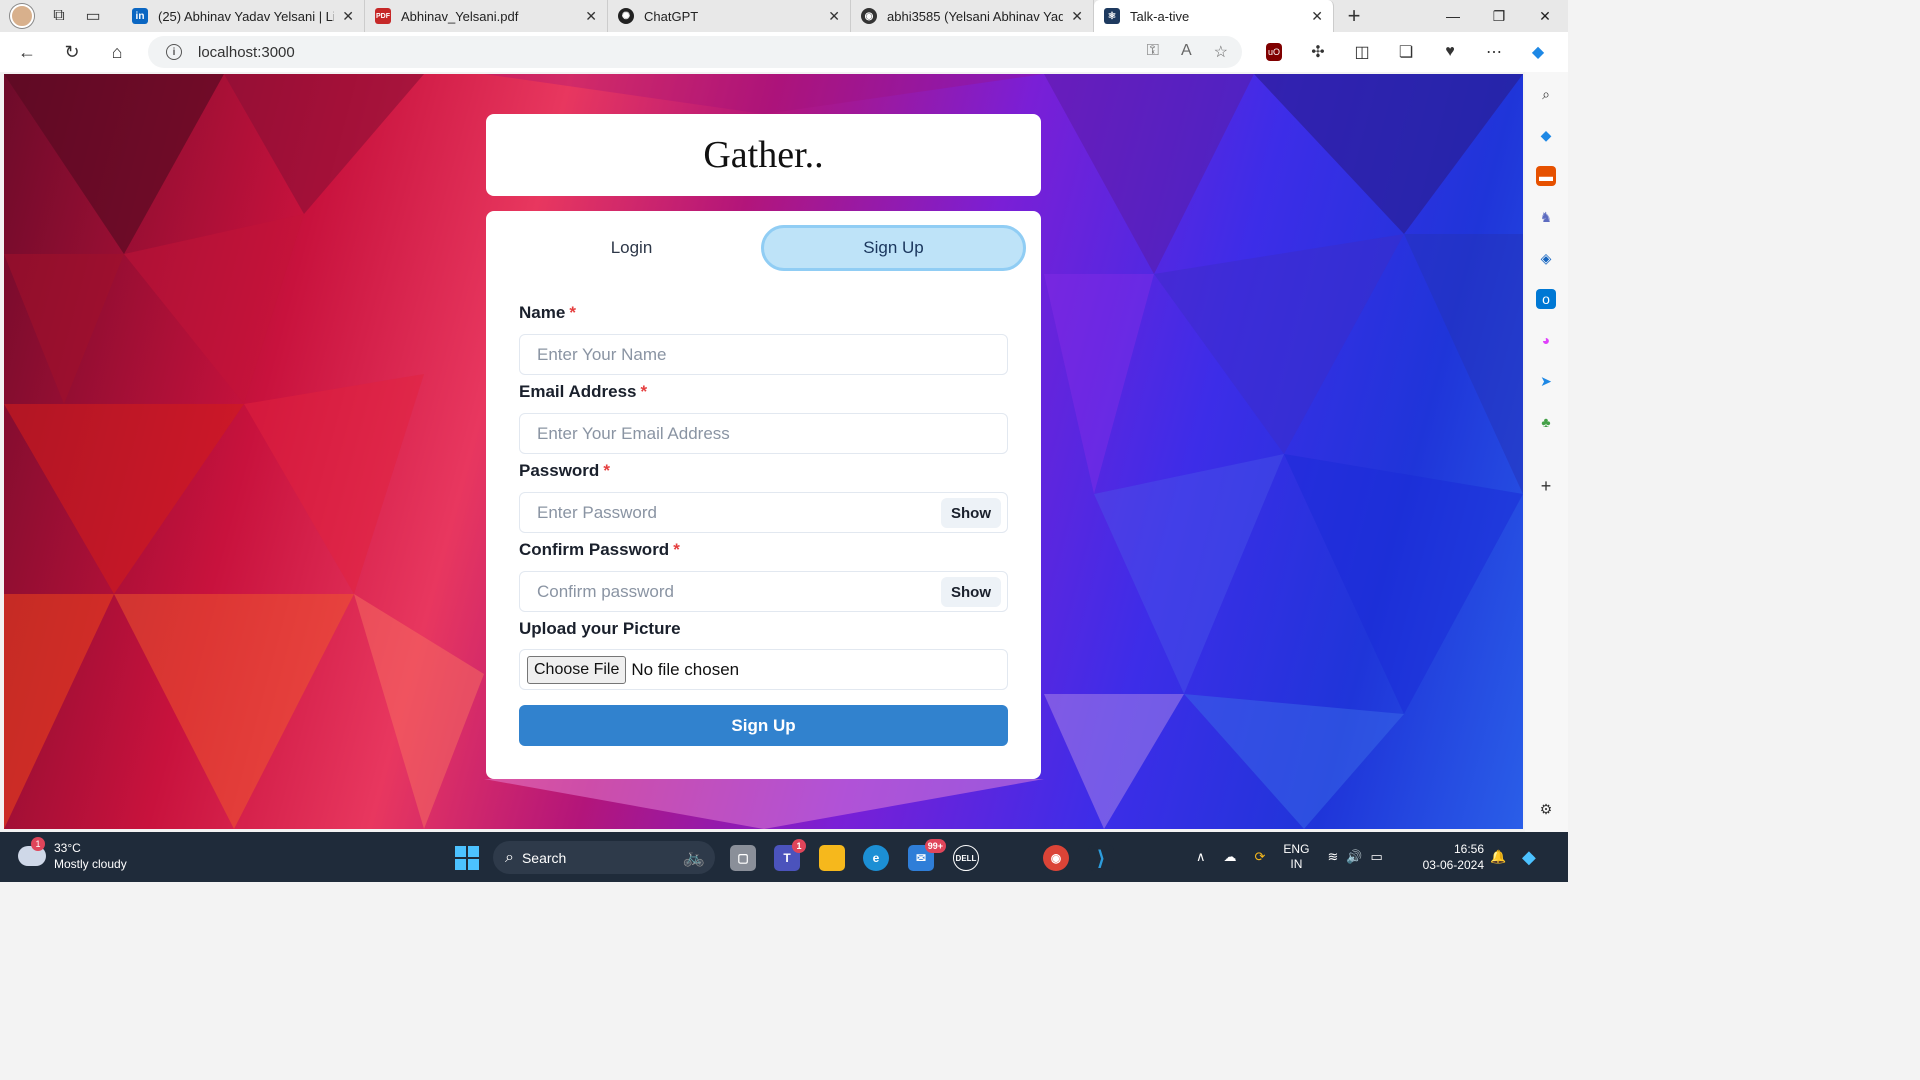 This screenshot has height=1080, width=1920. What do you see at coordinates (67, 848) in the screenshot?
I see `weather-temp: 33°C` at bounding box center [67, 848].